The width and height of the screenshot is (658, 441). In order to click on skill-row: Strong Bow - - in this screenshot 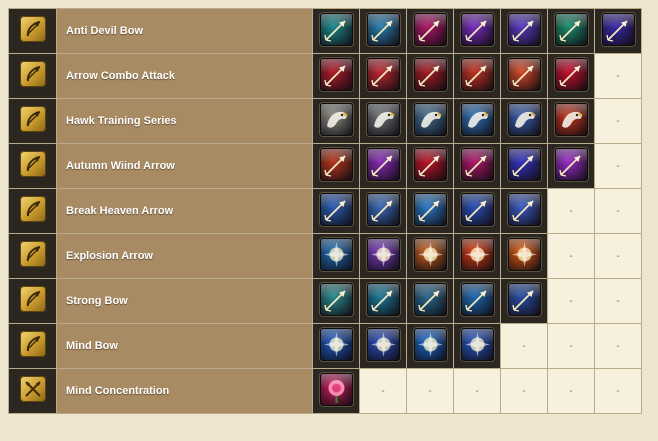, I will do `click(325, 301)`.